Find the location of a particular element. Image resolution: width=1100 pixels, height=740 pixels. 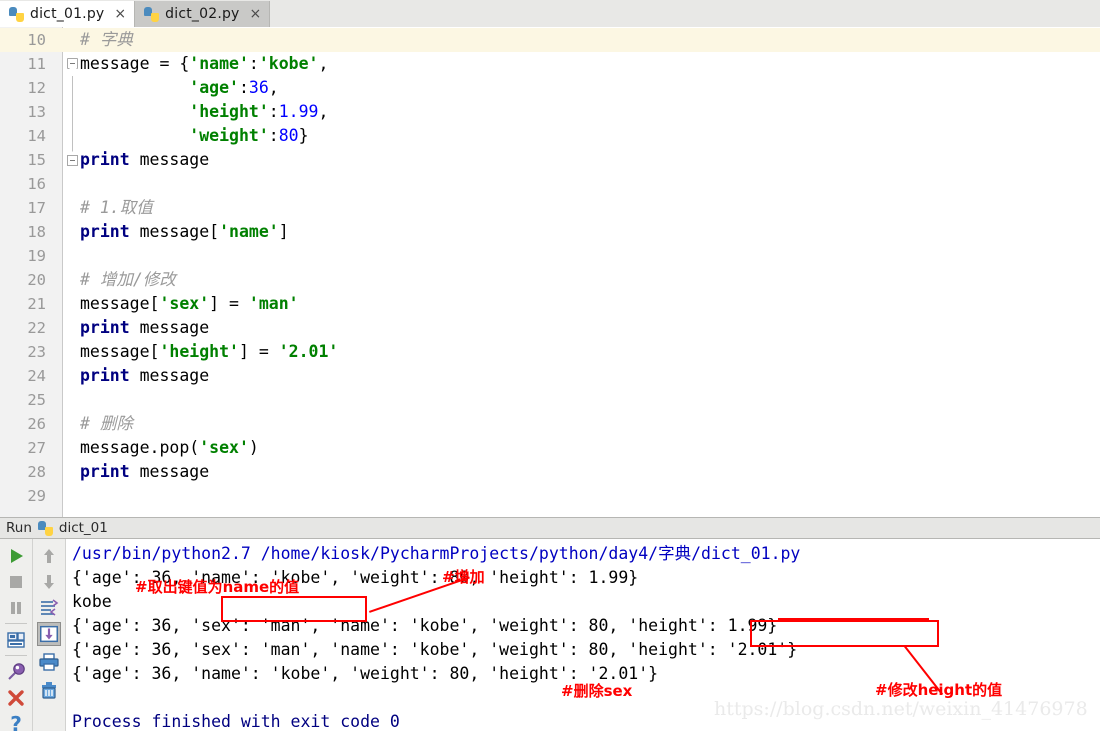

code-text: 'height':1.99, is located at coordinates (259, 111).